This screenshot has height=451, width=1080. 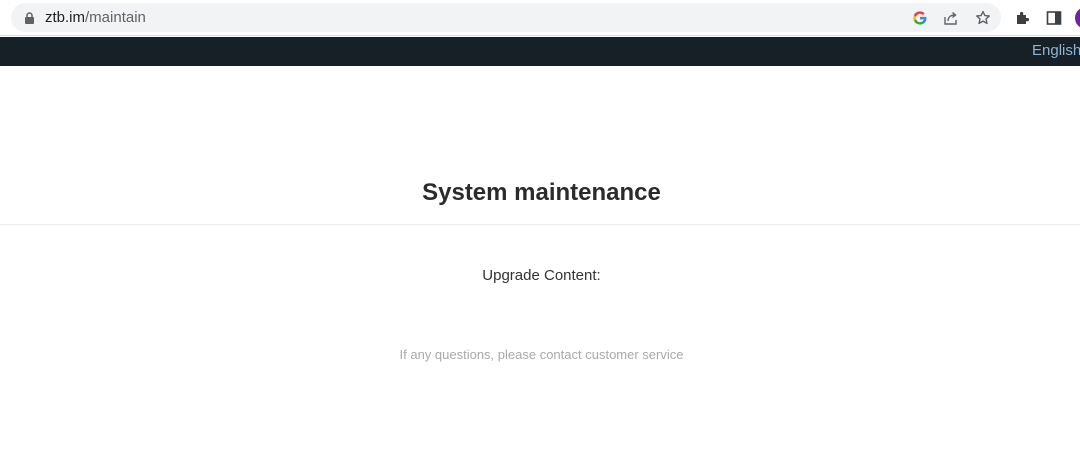 I want to click on side-panel-icon, so click(x=1054, y=18).